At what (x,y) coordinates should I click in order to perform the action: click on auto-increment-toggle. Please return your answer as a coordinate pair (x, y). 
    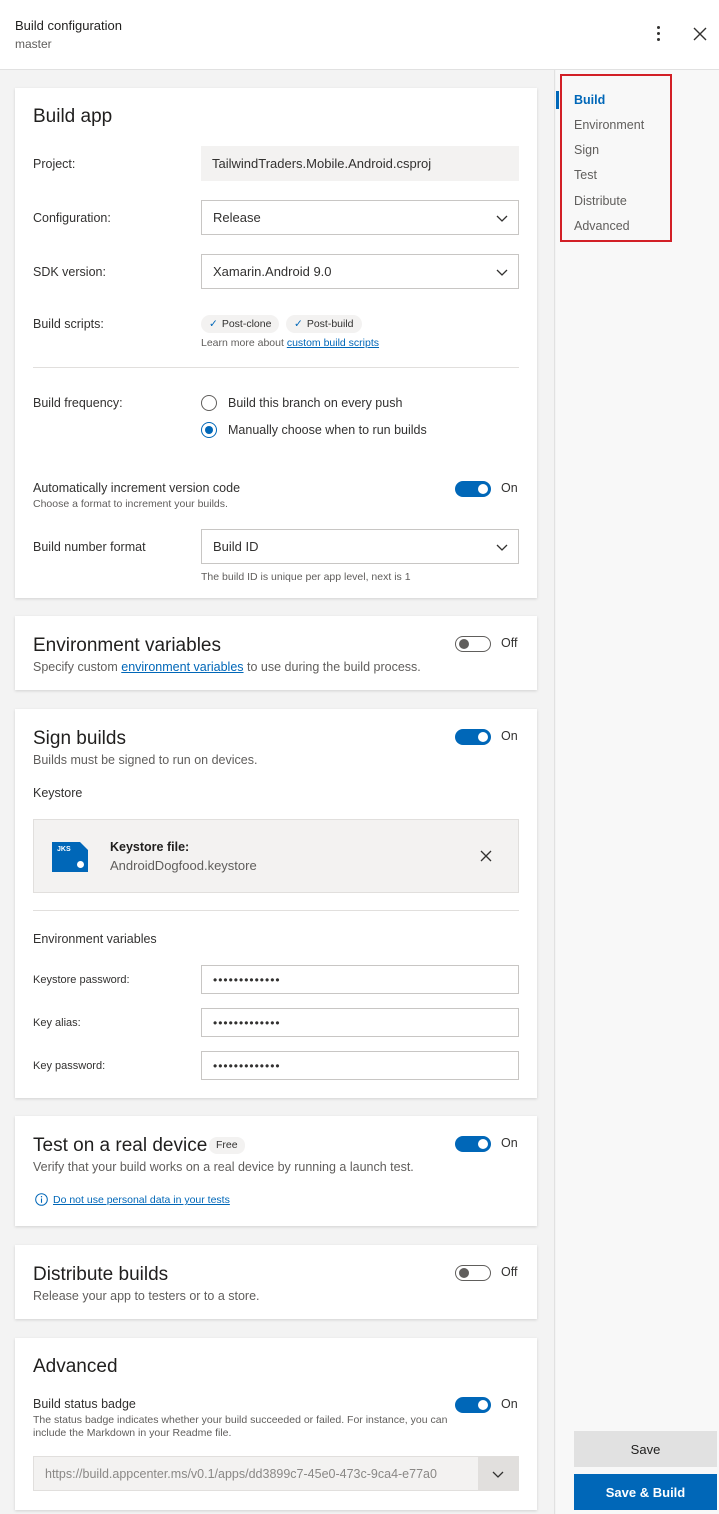
    Looking at the image, I should click on (473, 489).